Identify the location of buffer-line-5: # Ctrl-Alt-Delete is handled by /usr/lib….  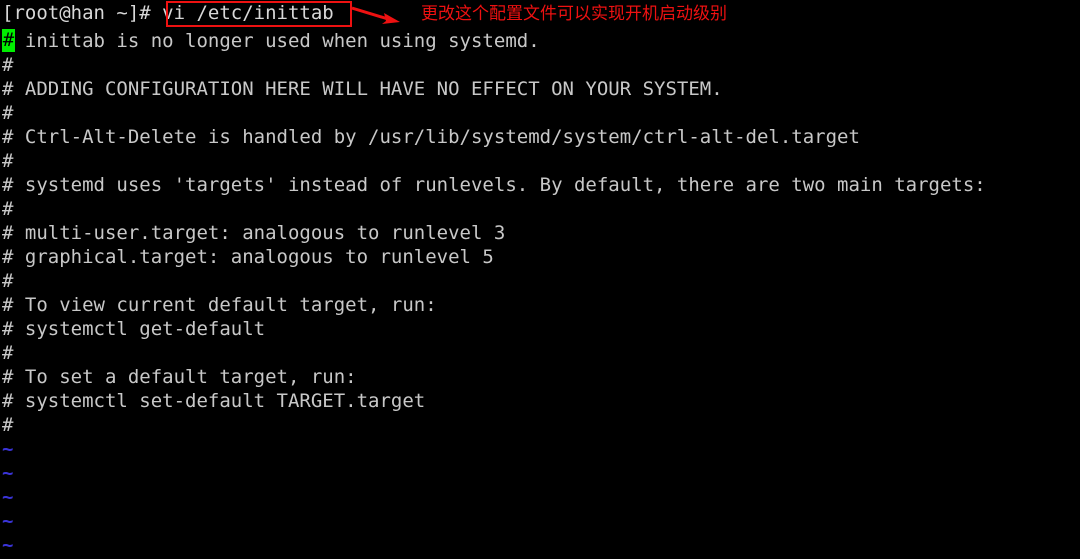
(431, 137).